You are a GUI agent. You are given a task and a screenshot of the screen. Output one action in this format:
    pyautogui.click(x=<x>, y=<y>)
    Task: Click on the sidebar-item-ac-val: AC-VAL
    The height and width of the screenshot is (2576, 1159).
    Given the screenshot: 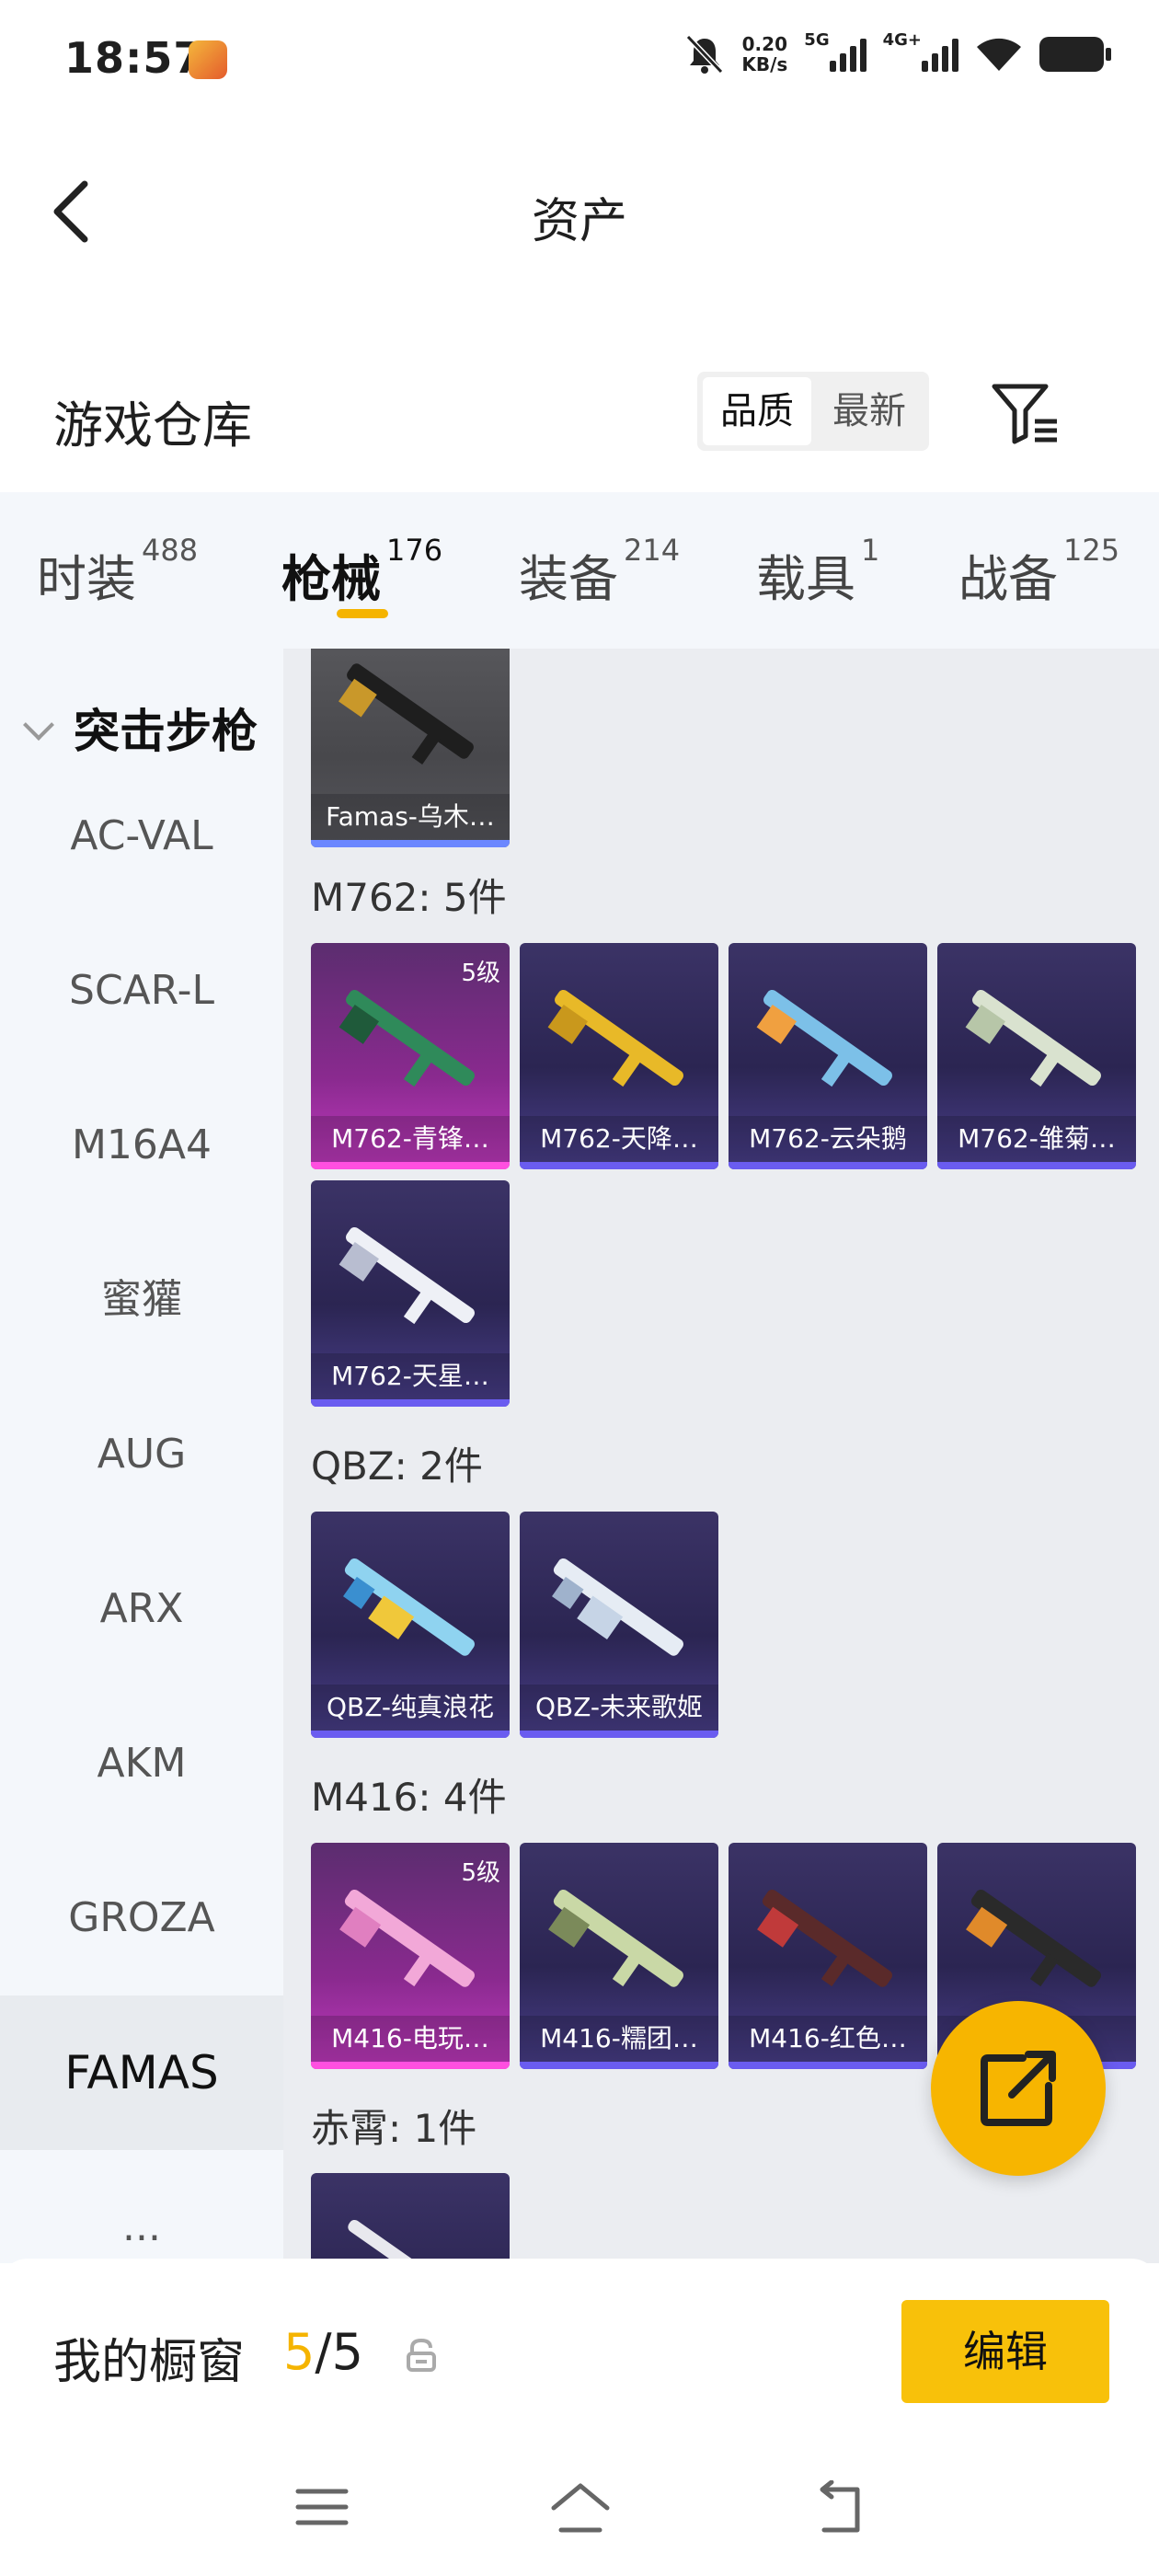 What is the action you would take?
    pyautogui.click(x=141, y=836)
    